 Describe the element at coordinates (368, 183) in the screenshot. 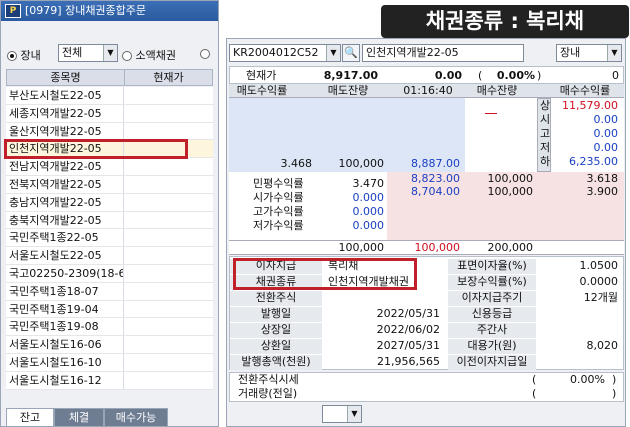

I see `stat-value: 3.470` at that location.